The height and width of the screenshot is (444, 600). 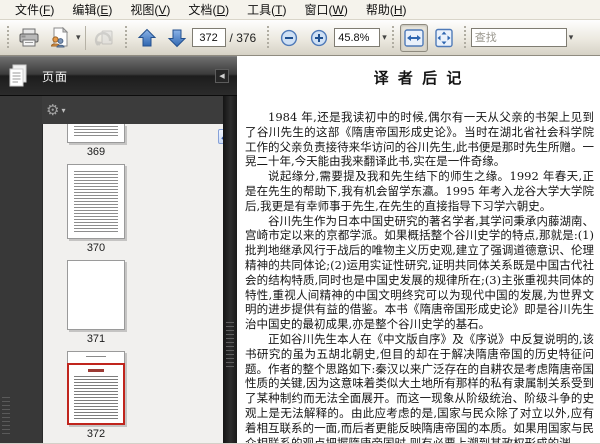 What do you see at coordinates (6, 416) in the screenshot?
I see `resize-grip` at bounding box center [6, 416].